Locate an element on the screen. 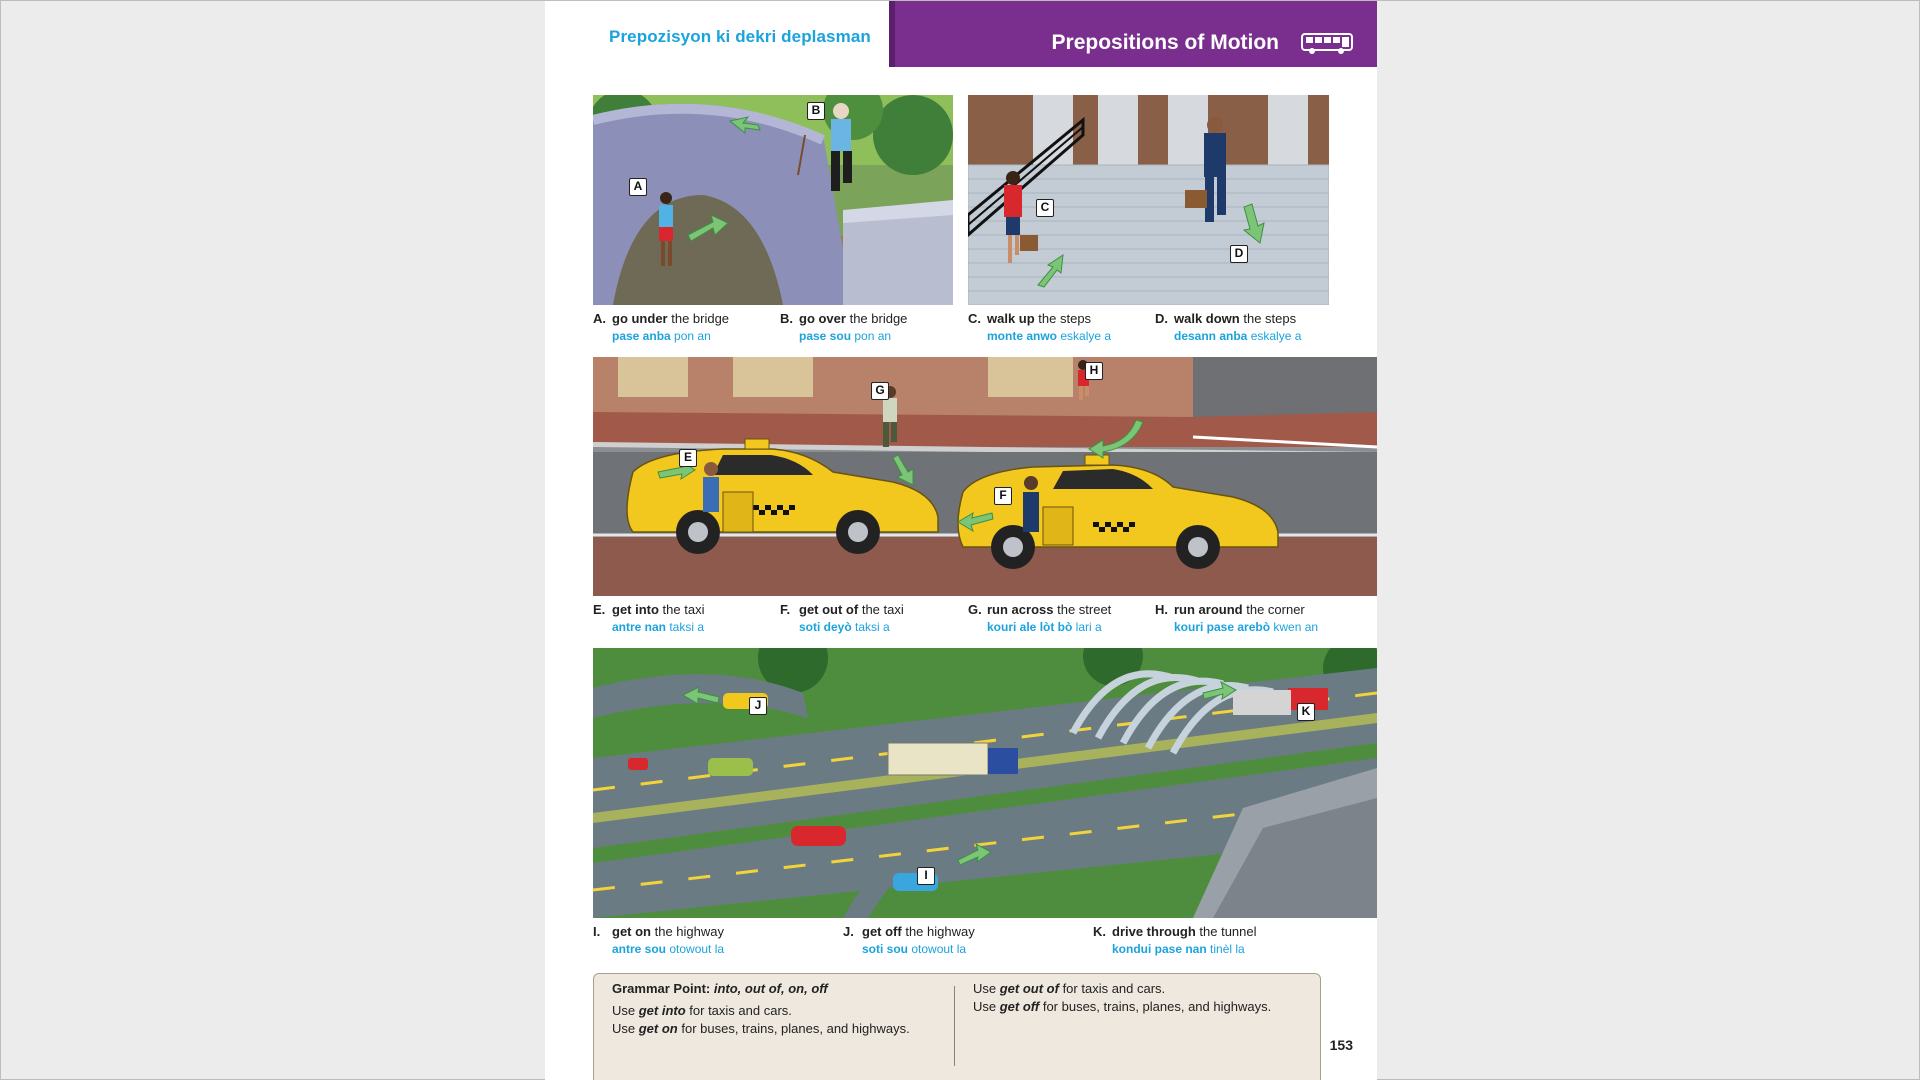 Image resolution: width=1920 pixels, height=1080 pixels. tag-a: A is located at coordinates (638, 187).